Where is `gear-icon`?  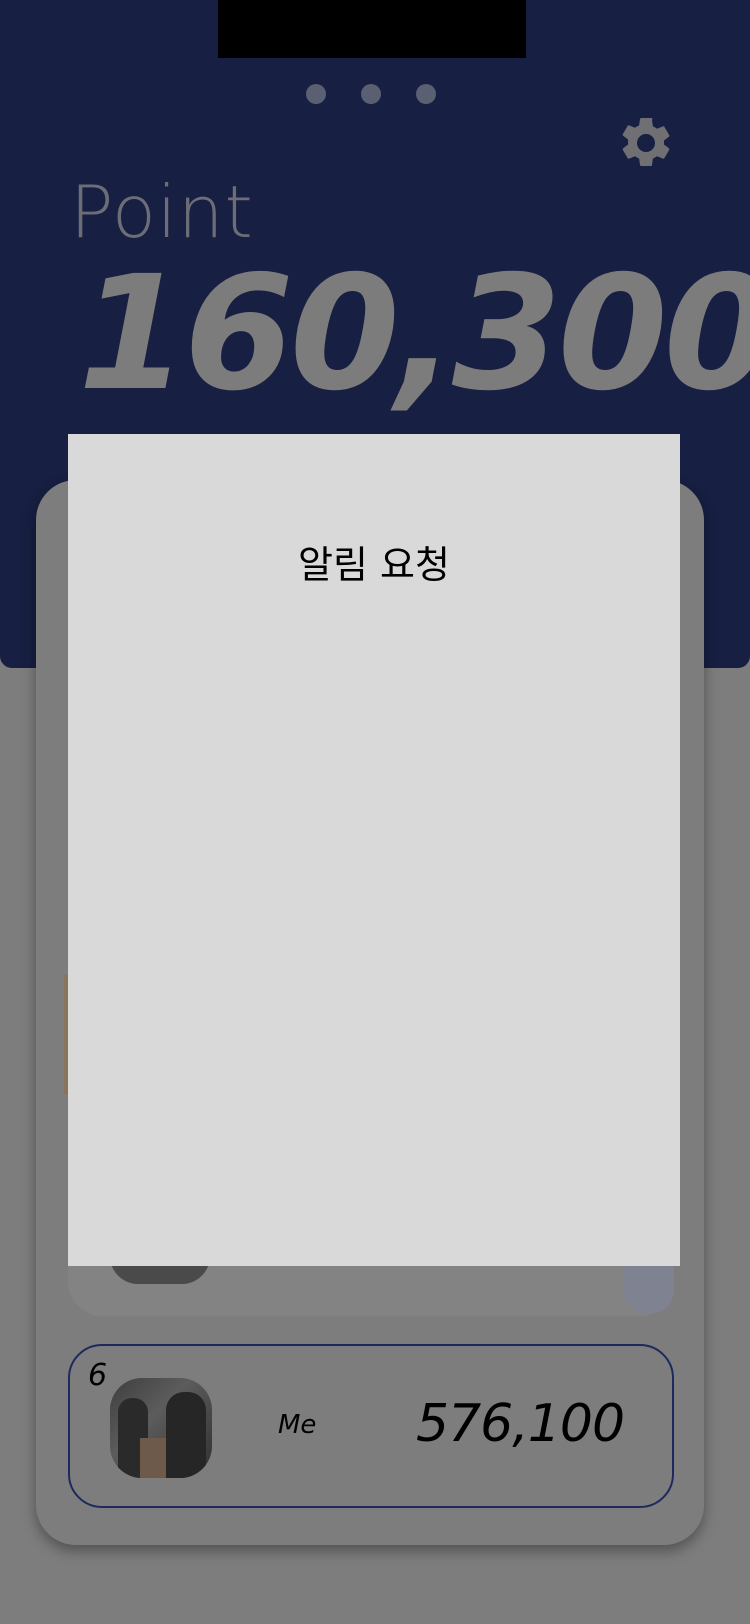 gear-icon is located at coordinates (646, 143).